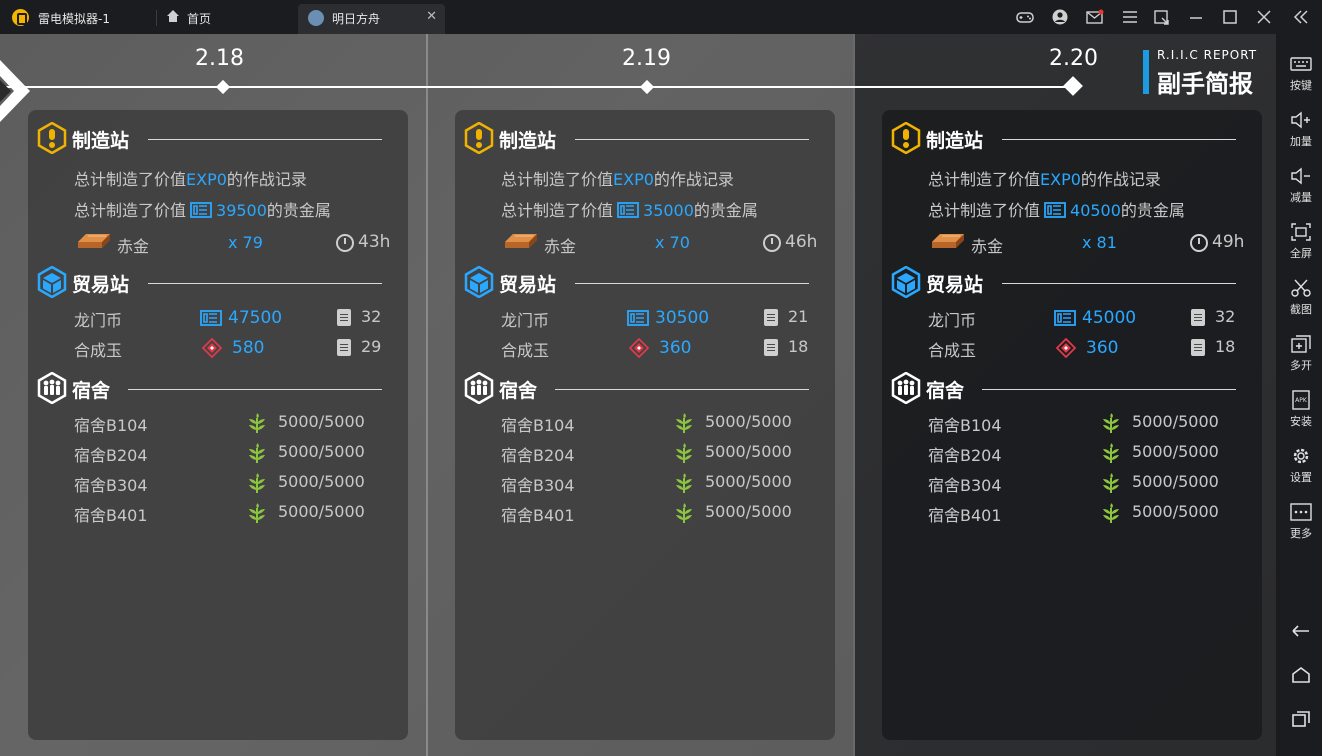  Describe the element at coordinates (1073, 58) in the screenshot. I see `date-label-day3: 2.20` at that location.